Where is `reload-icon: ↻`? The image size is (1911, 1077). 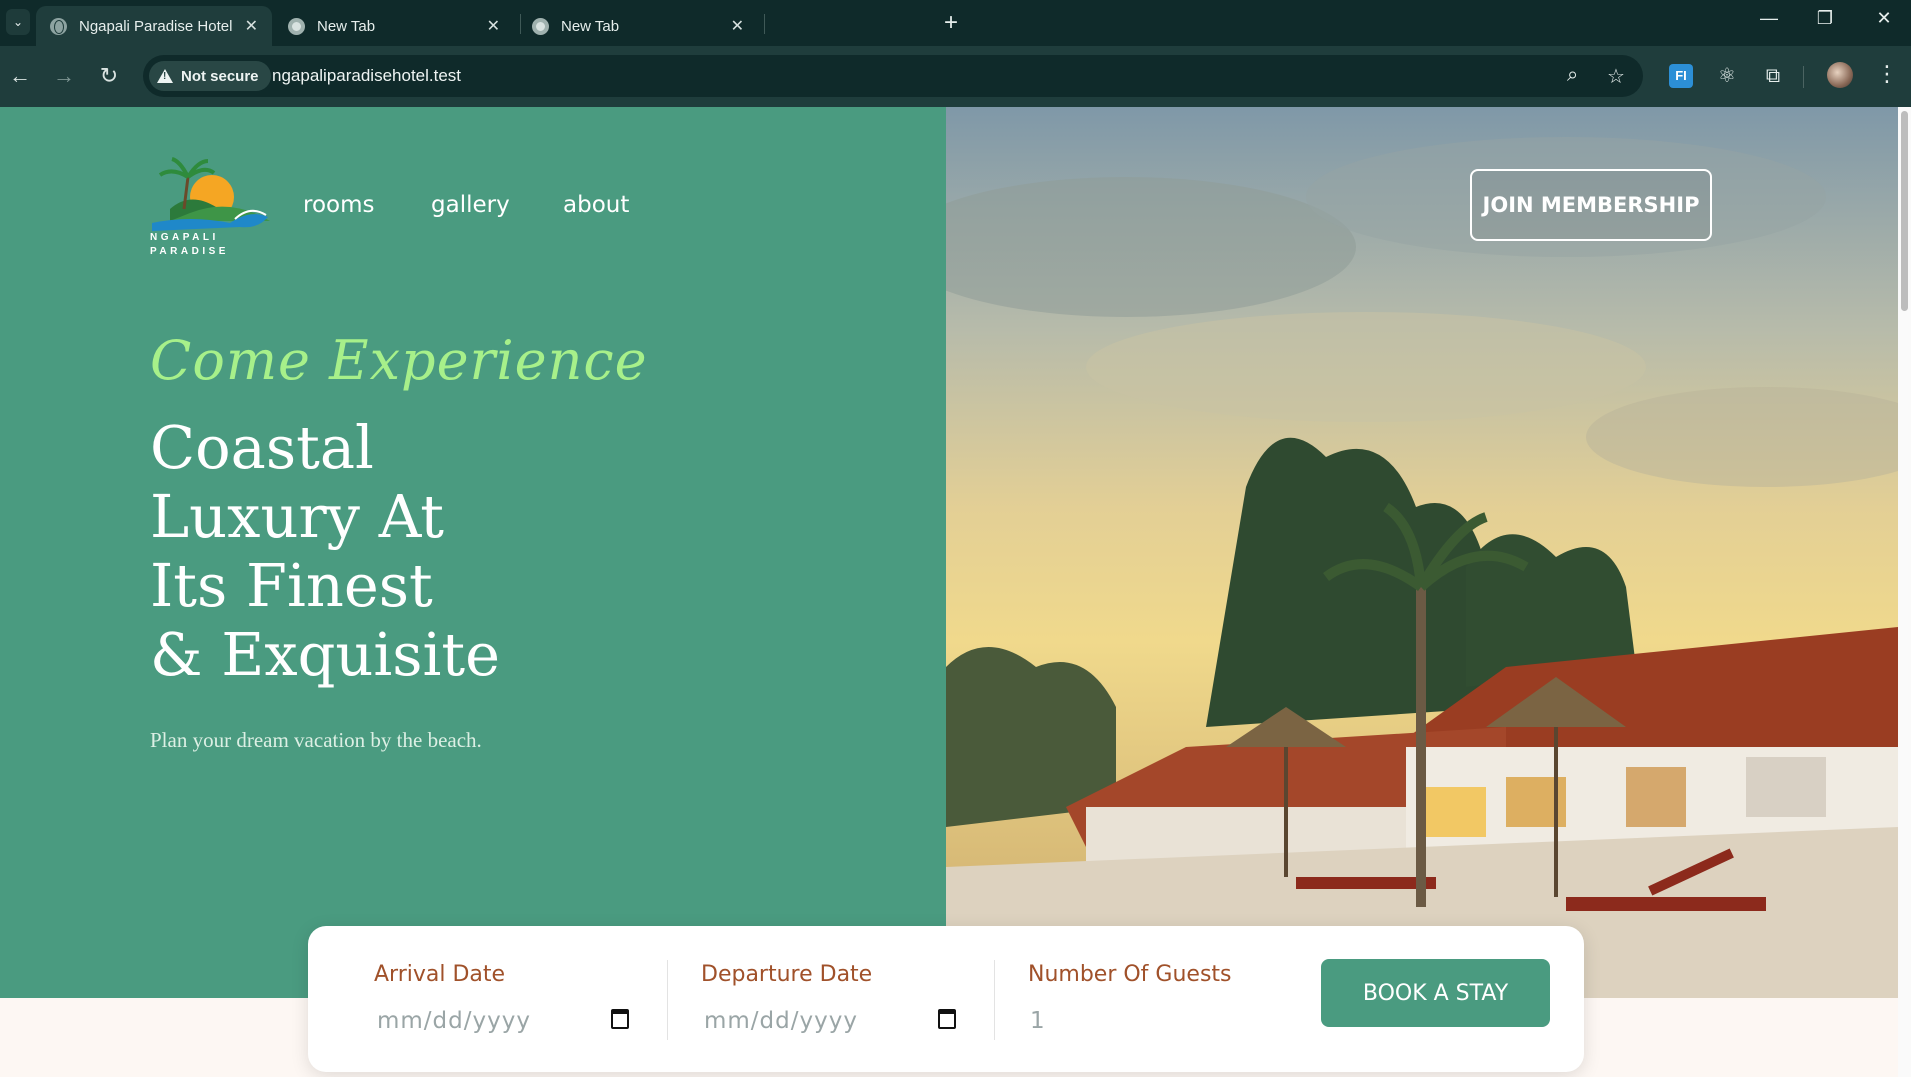 reload-icon: ↻ is located at coordinates (109, 76).